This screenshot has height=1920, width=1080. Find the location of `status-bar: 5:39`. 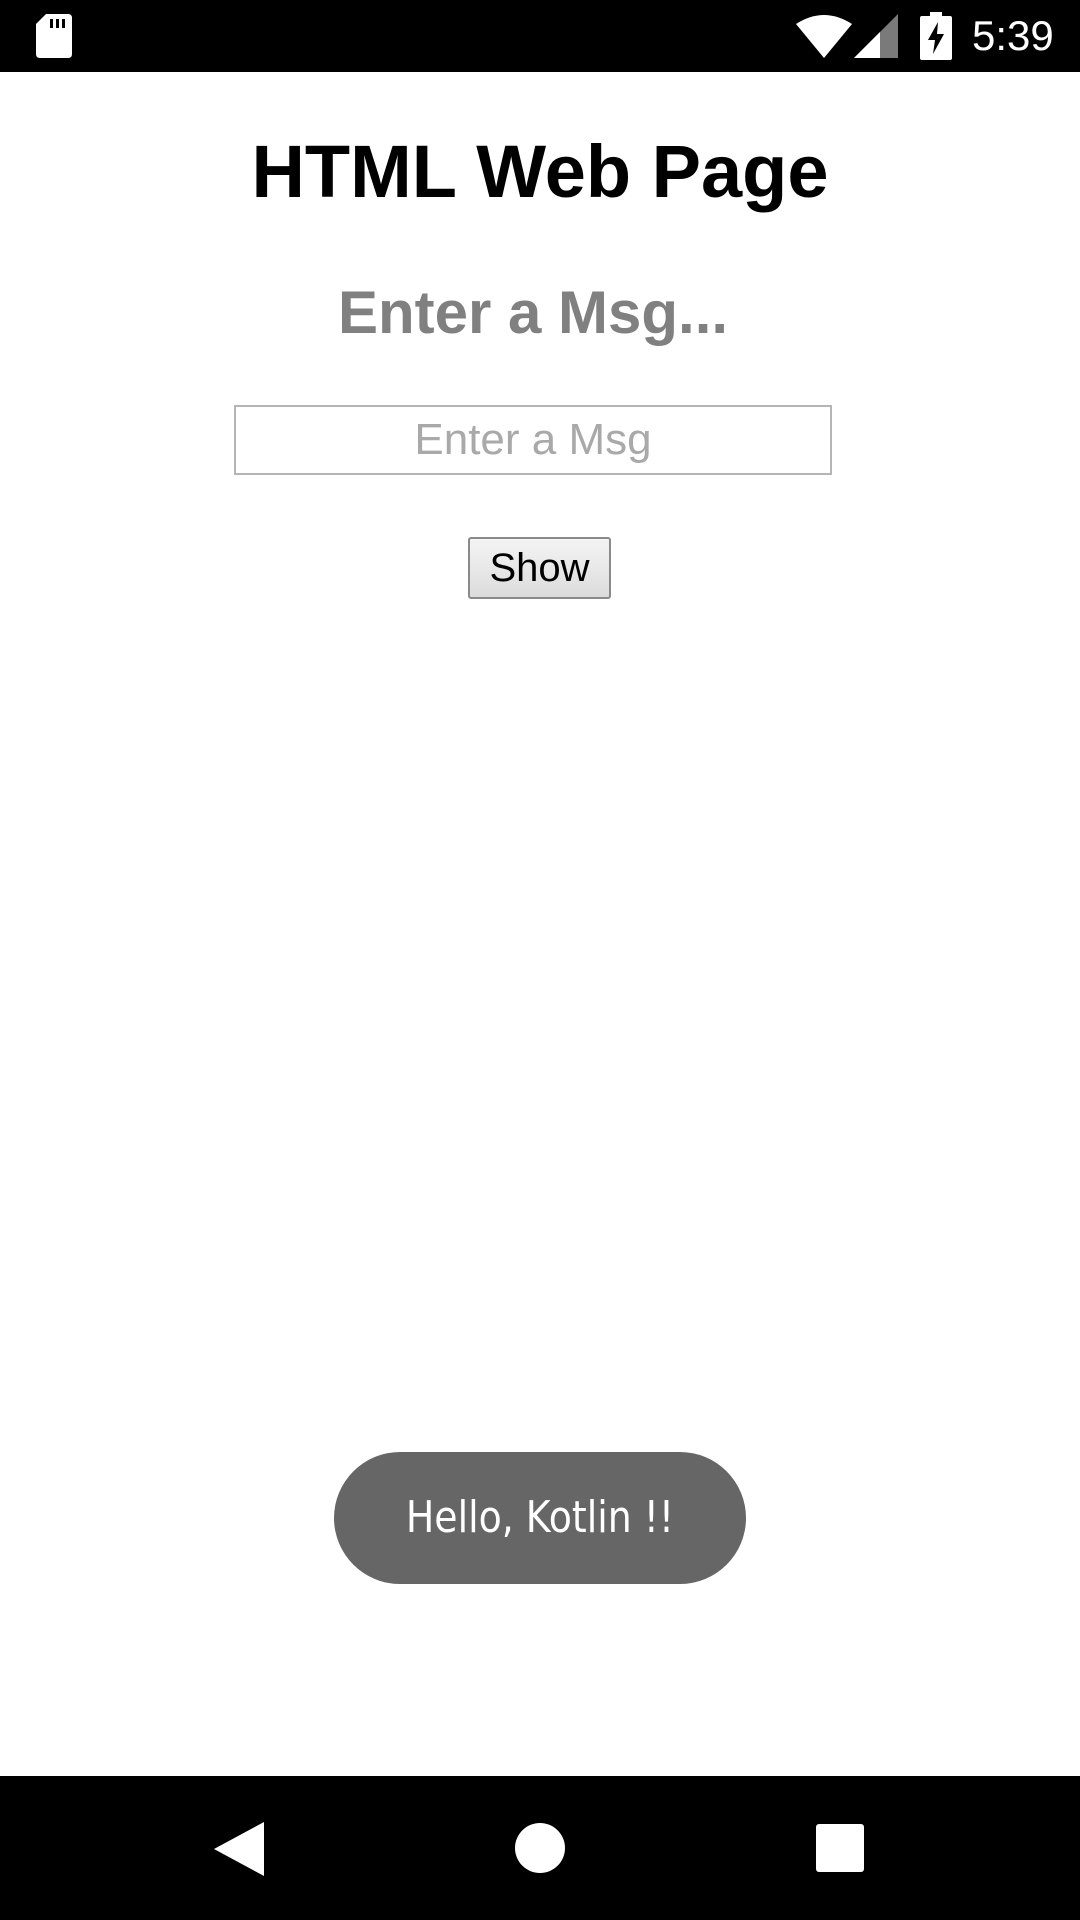

status-bar: 5:39 is located at coordinates (540, 36).